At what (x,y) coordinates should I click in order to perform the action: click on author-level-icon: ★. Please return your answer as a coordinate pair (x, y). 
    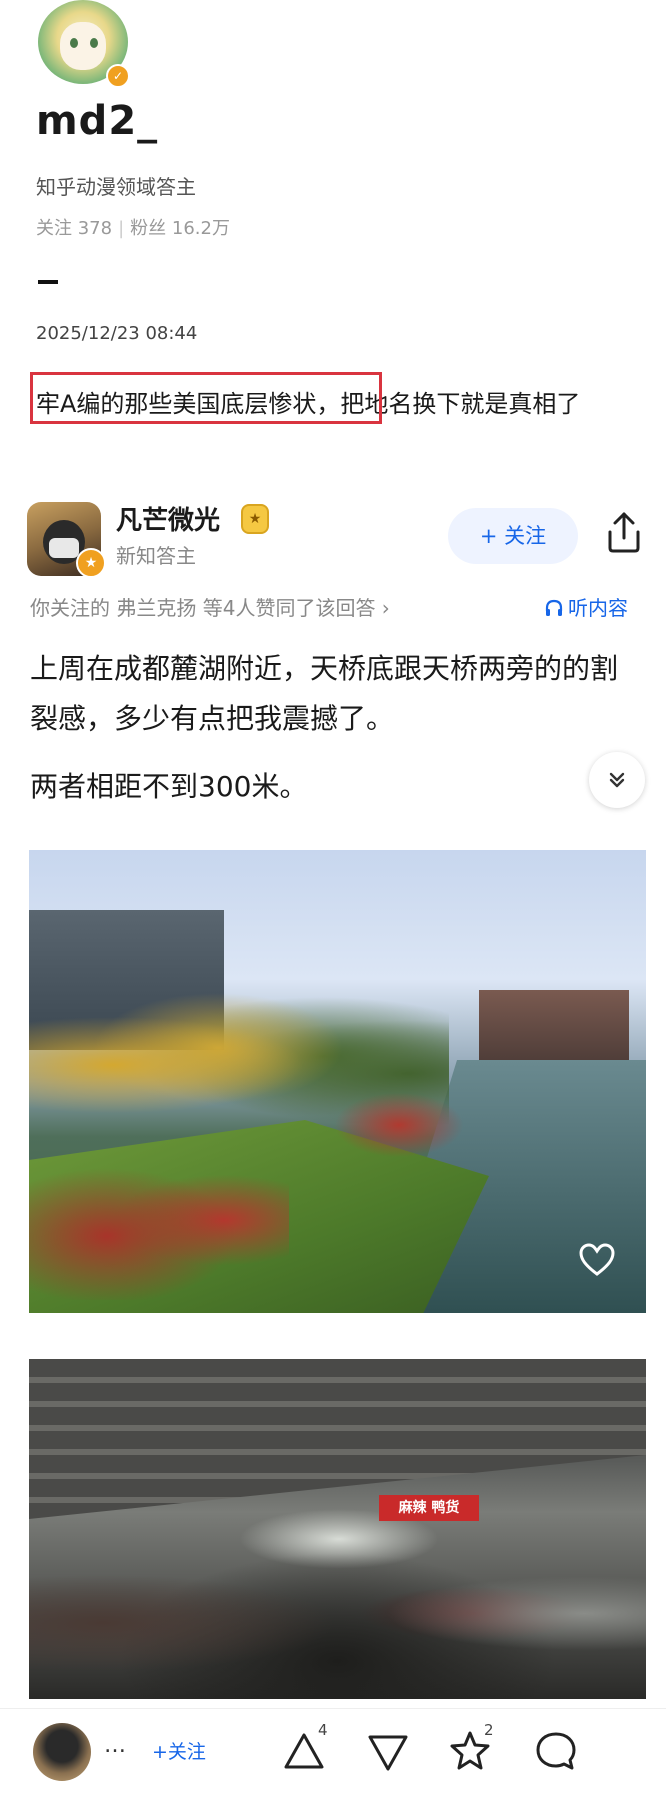
    Looking at the image, I should click on (255, 519).